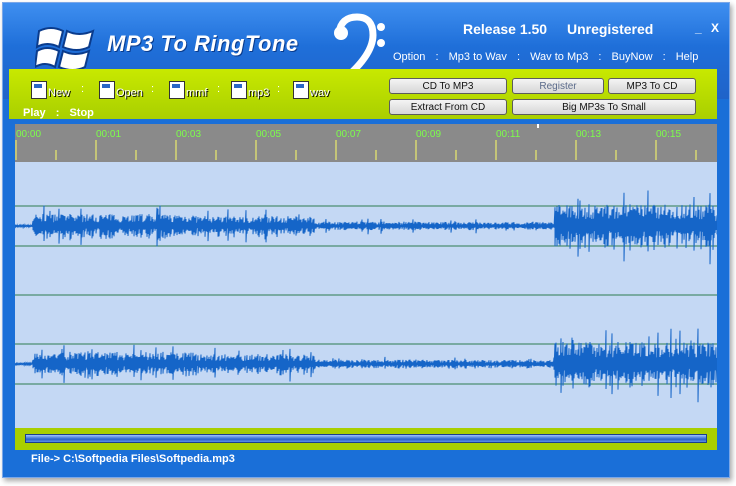 Image resolution: width=736 pixels, height=486 pixels. What do you see at coordinates (505, 29) in the screenshot?
I see `release-version: Release 1.50` at bounding box center [505, 29].